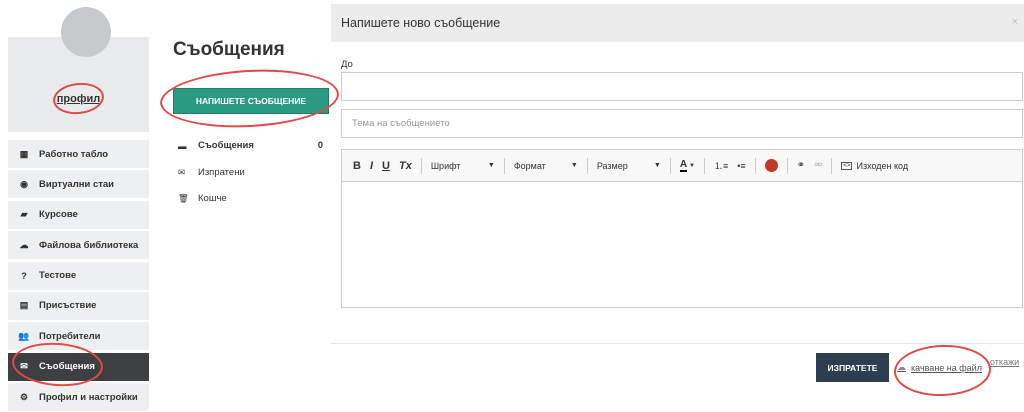 The height and width of the screenshot is (412, 1024). What do you see at coordinates (74, 154) in the screenshot?
I see `sidebar-item-label: Работно табло` at bounding box center [74, 154].